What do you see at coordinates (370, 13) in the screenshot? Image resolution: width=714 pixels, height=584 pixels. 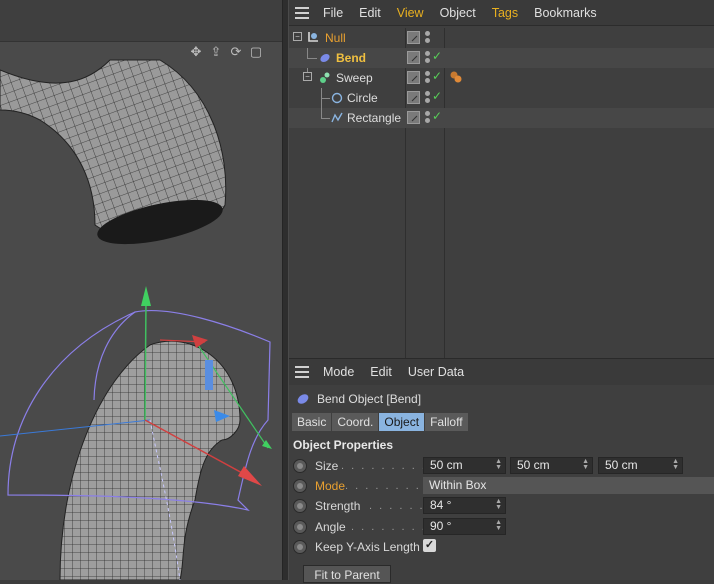 I see `om-menu-edit: Edit` at bounding box center [370, 13].